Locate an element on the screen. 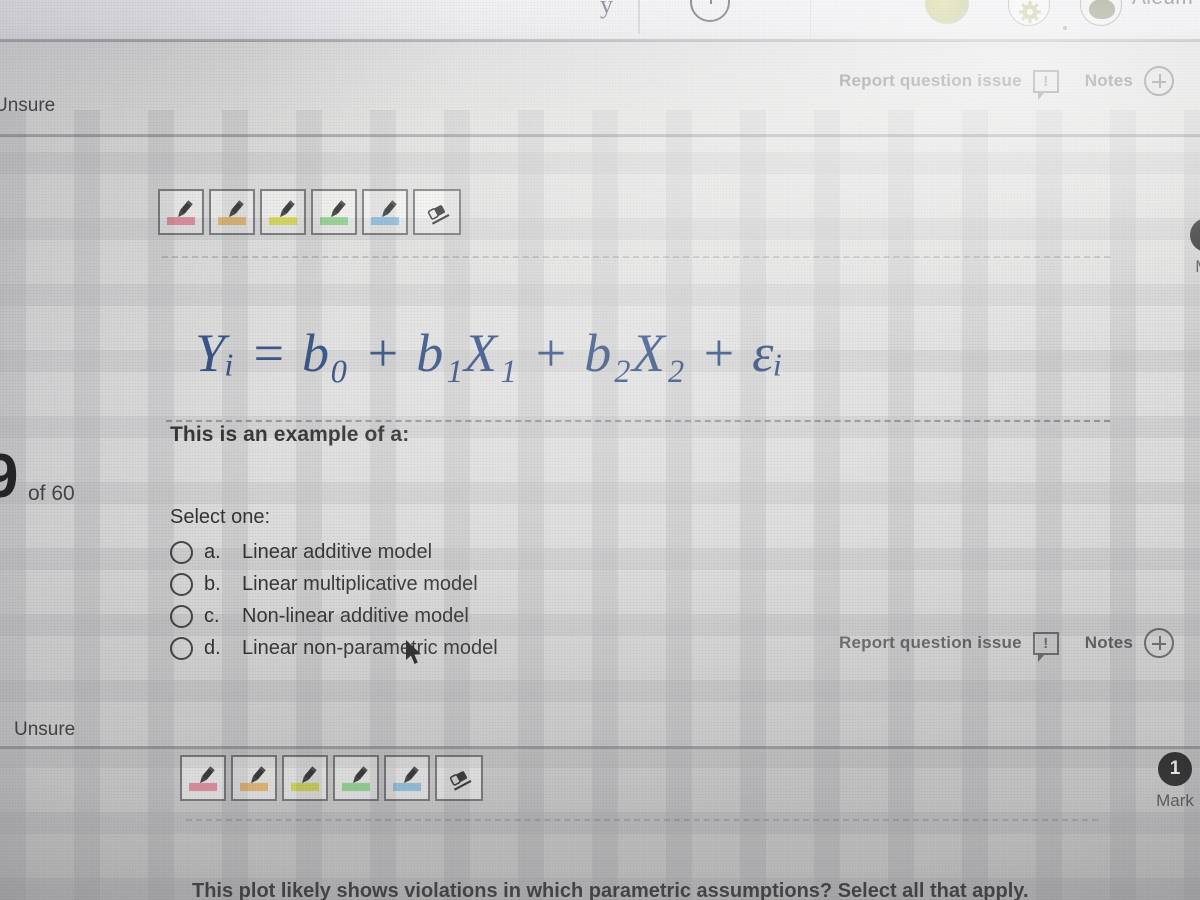 Image resolution: width=1200 pixels, height=900 pixels. highlighter-red-button-next is located at coordinates (203, 778).